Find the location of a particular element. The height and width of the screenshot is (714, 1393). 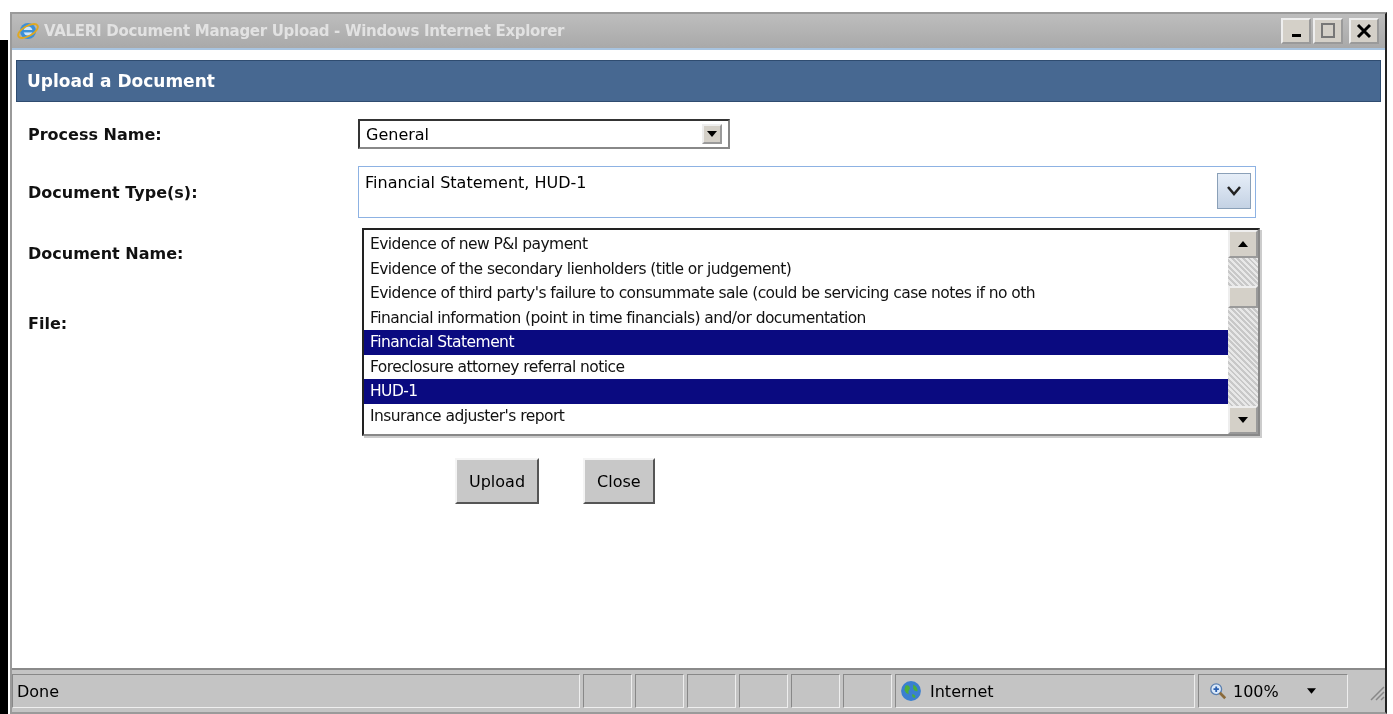

status-text: Done is located at coordinates (296, 691).